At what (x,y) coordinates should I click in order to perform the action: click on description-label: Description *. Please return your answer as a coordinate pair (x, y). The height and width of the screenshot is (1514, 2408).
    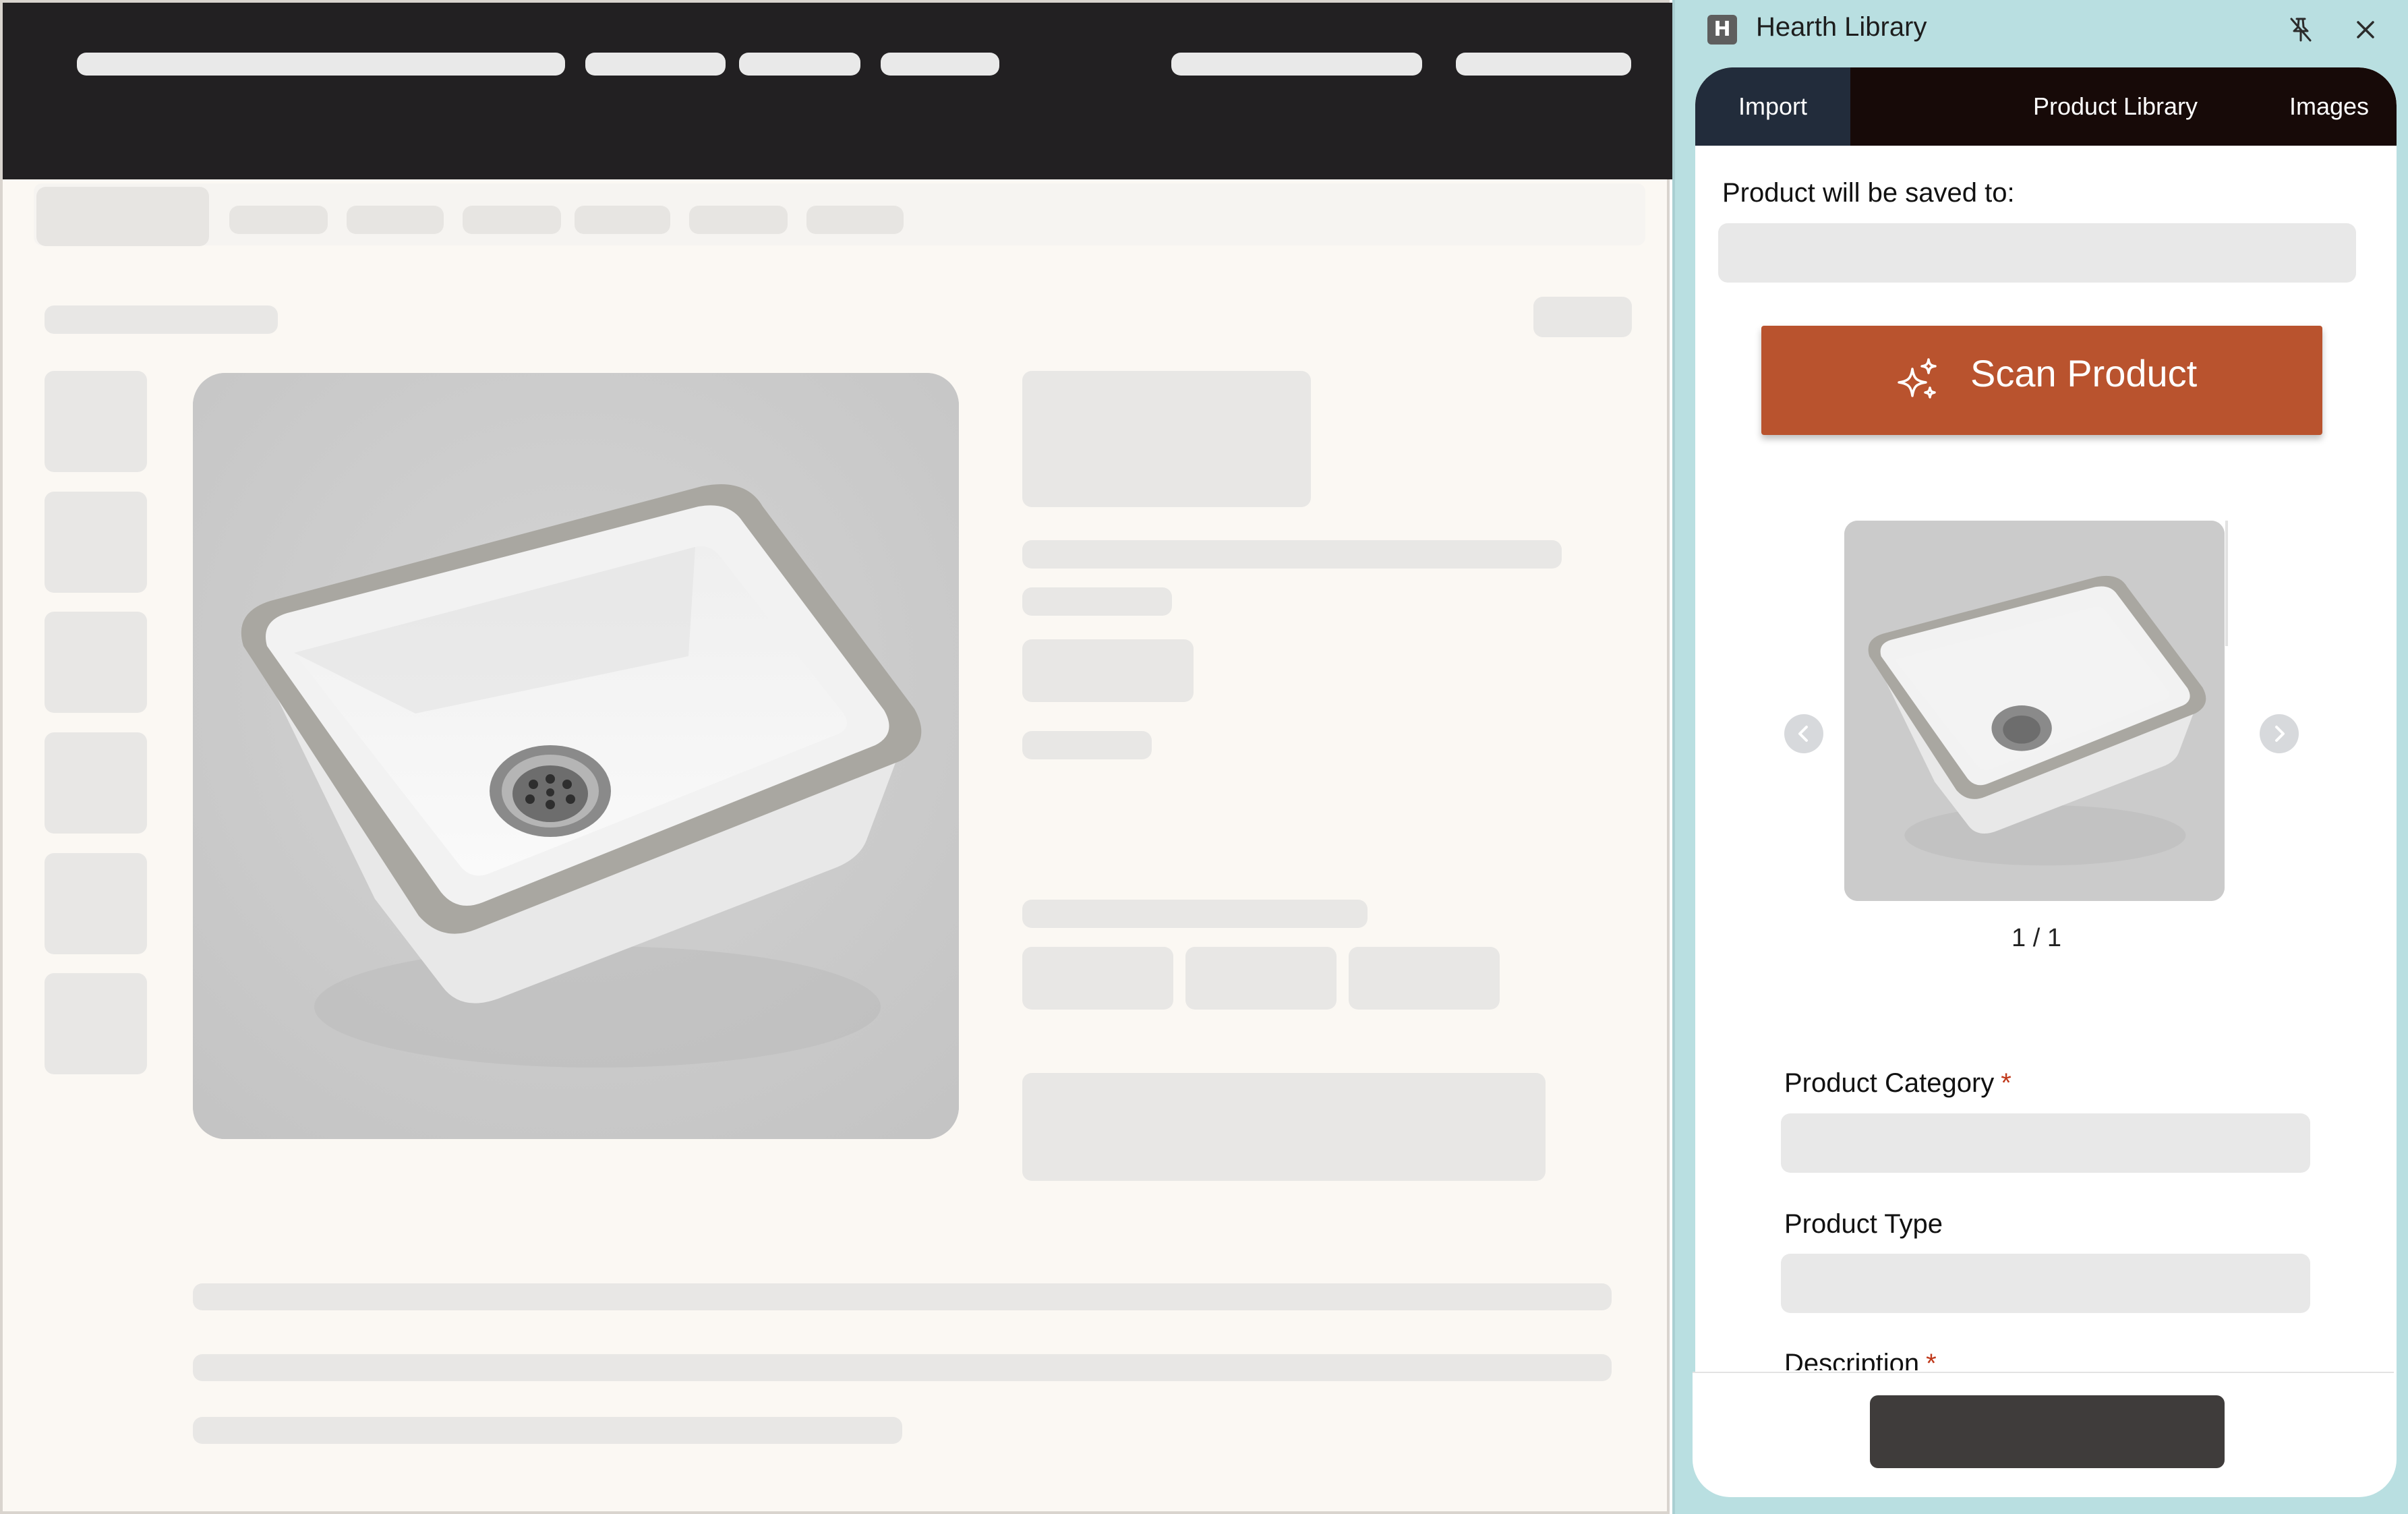
    Looking at the image, I should click on (1860, 1359).